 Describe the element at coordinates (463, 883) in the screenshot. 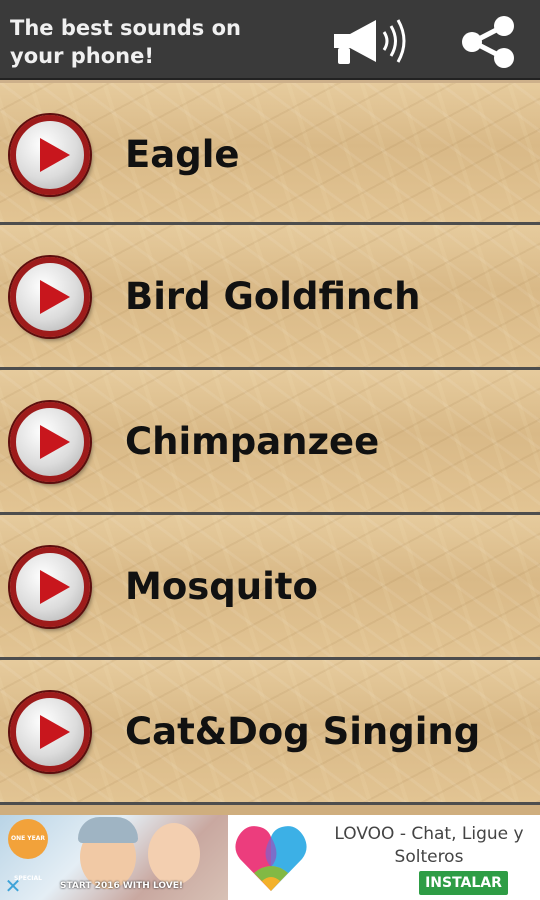

I see `install-button: INSTALAR` at that location.